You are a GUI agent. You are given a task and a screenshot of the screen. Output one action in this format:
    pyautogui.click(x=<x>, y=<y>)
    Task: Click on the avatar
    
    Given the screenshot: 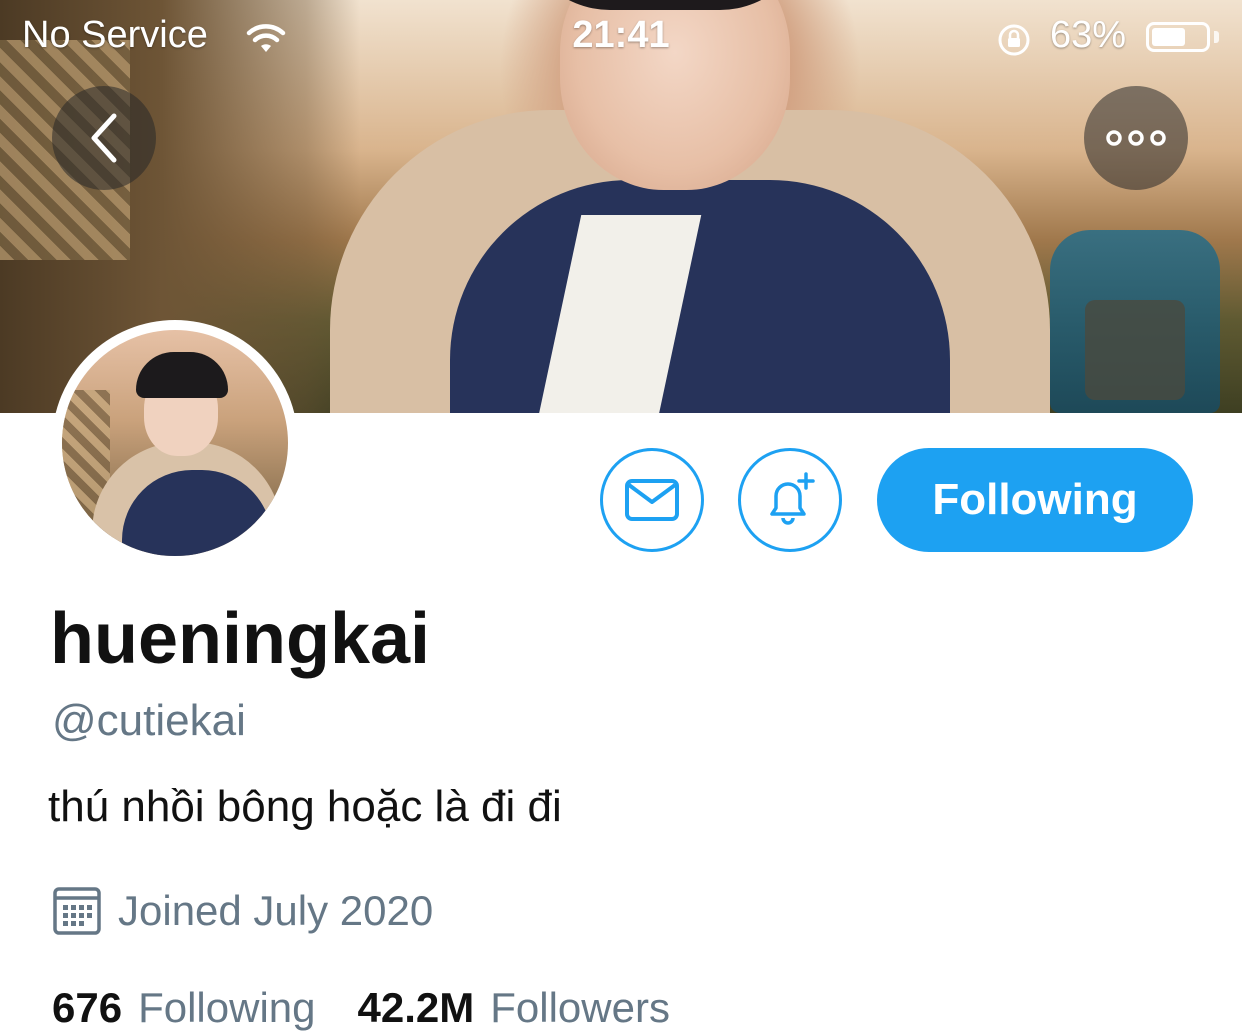 What is the action you would take?
    pyautogui.click(x=175, y=443)
    